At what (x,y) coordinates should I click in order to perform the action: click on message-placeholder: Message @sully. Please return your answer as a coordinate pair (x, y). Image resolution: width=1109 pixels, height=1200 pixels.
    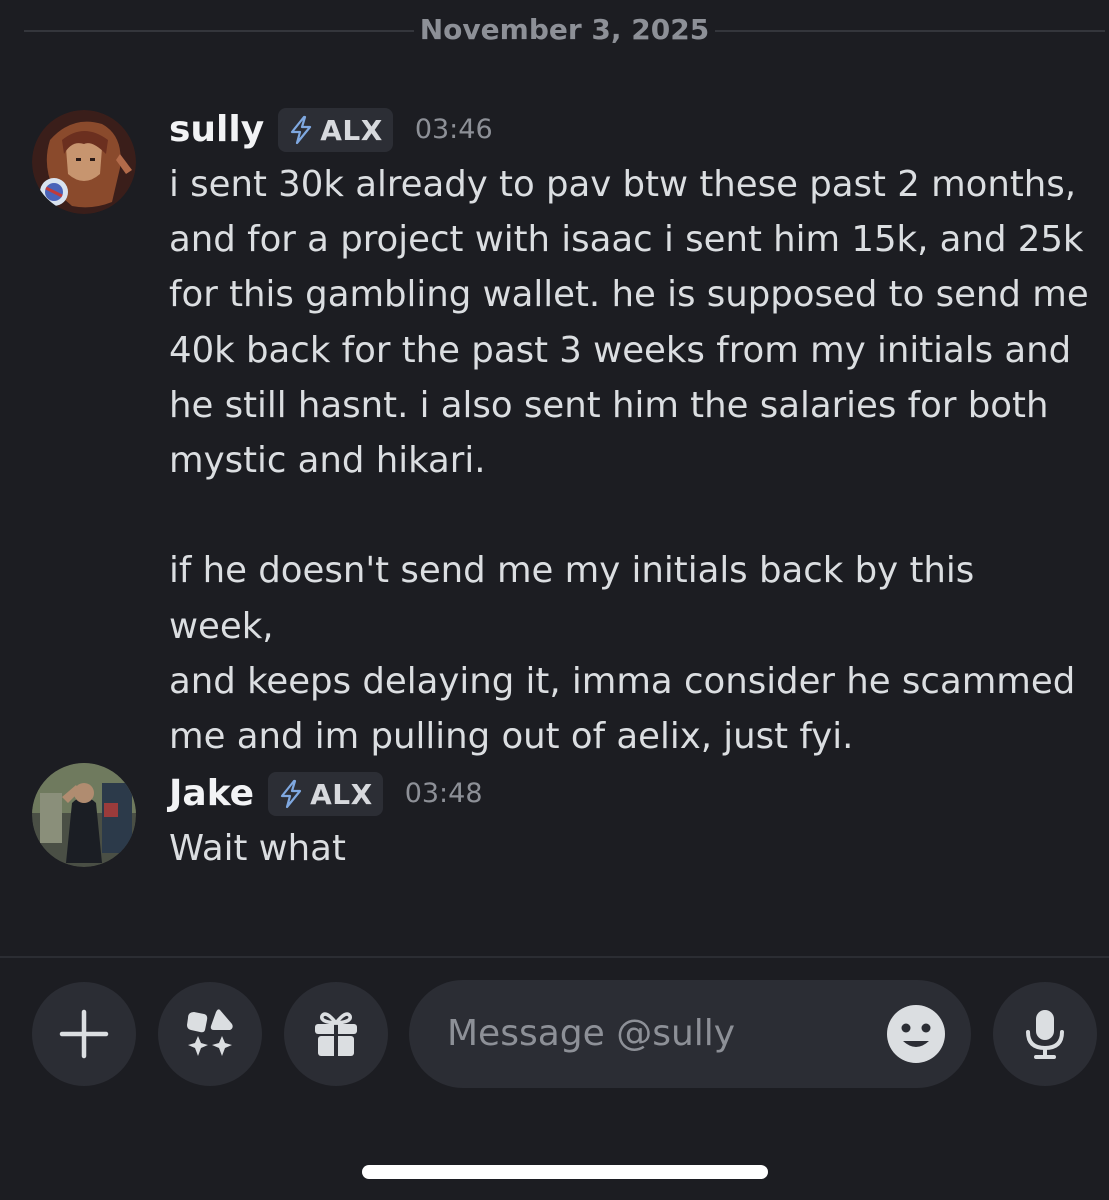
    Looking at the image, I should click on (591, 1033).